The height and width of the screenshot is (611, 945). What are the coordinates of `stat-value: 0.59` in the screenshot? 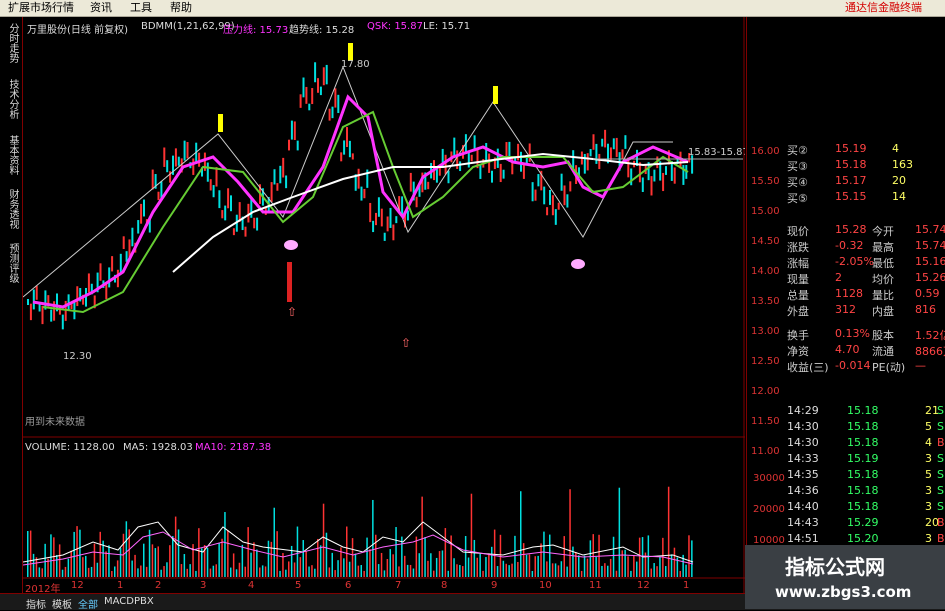 It's located at (927, 293).